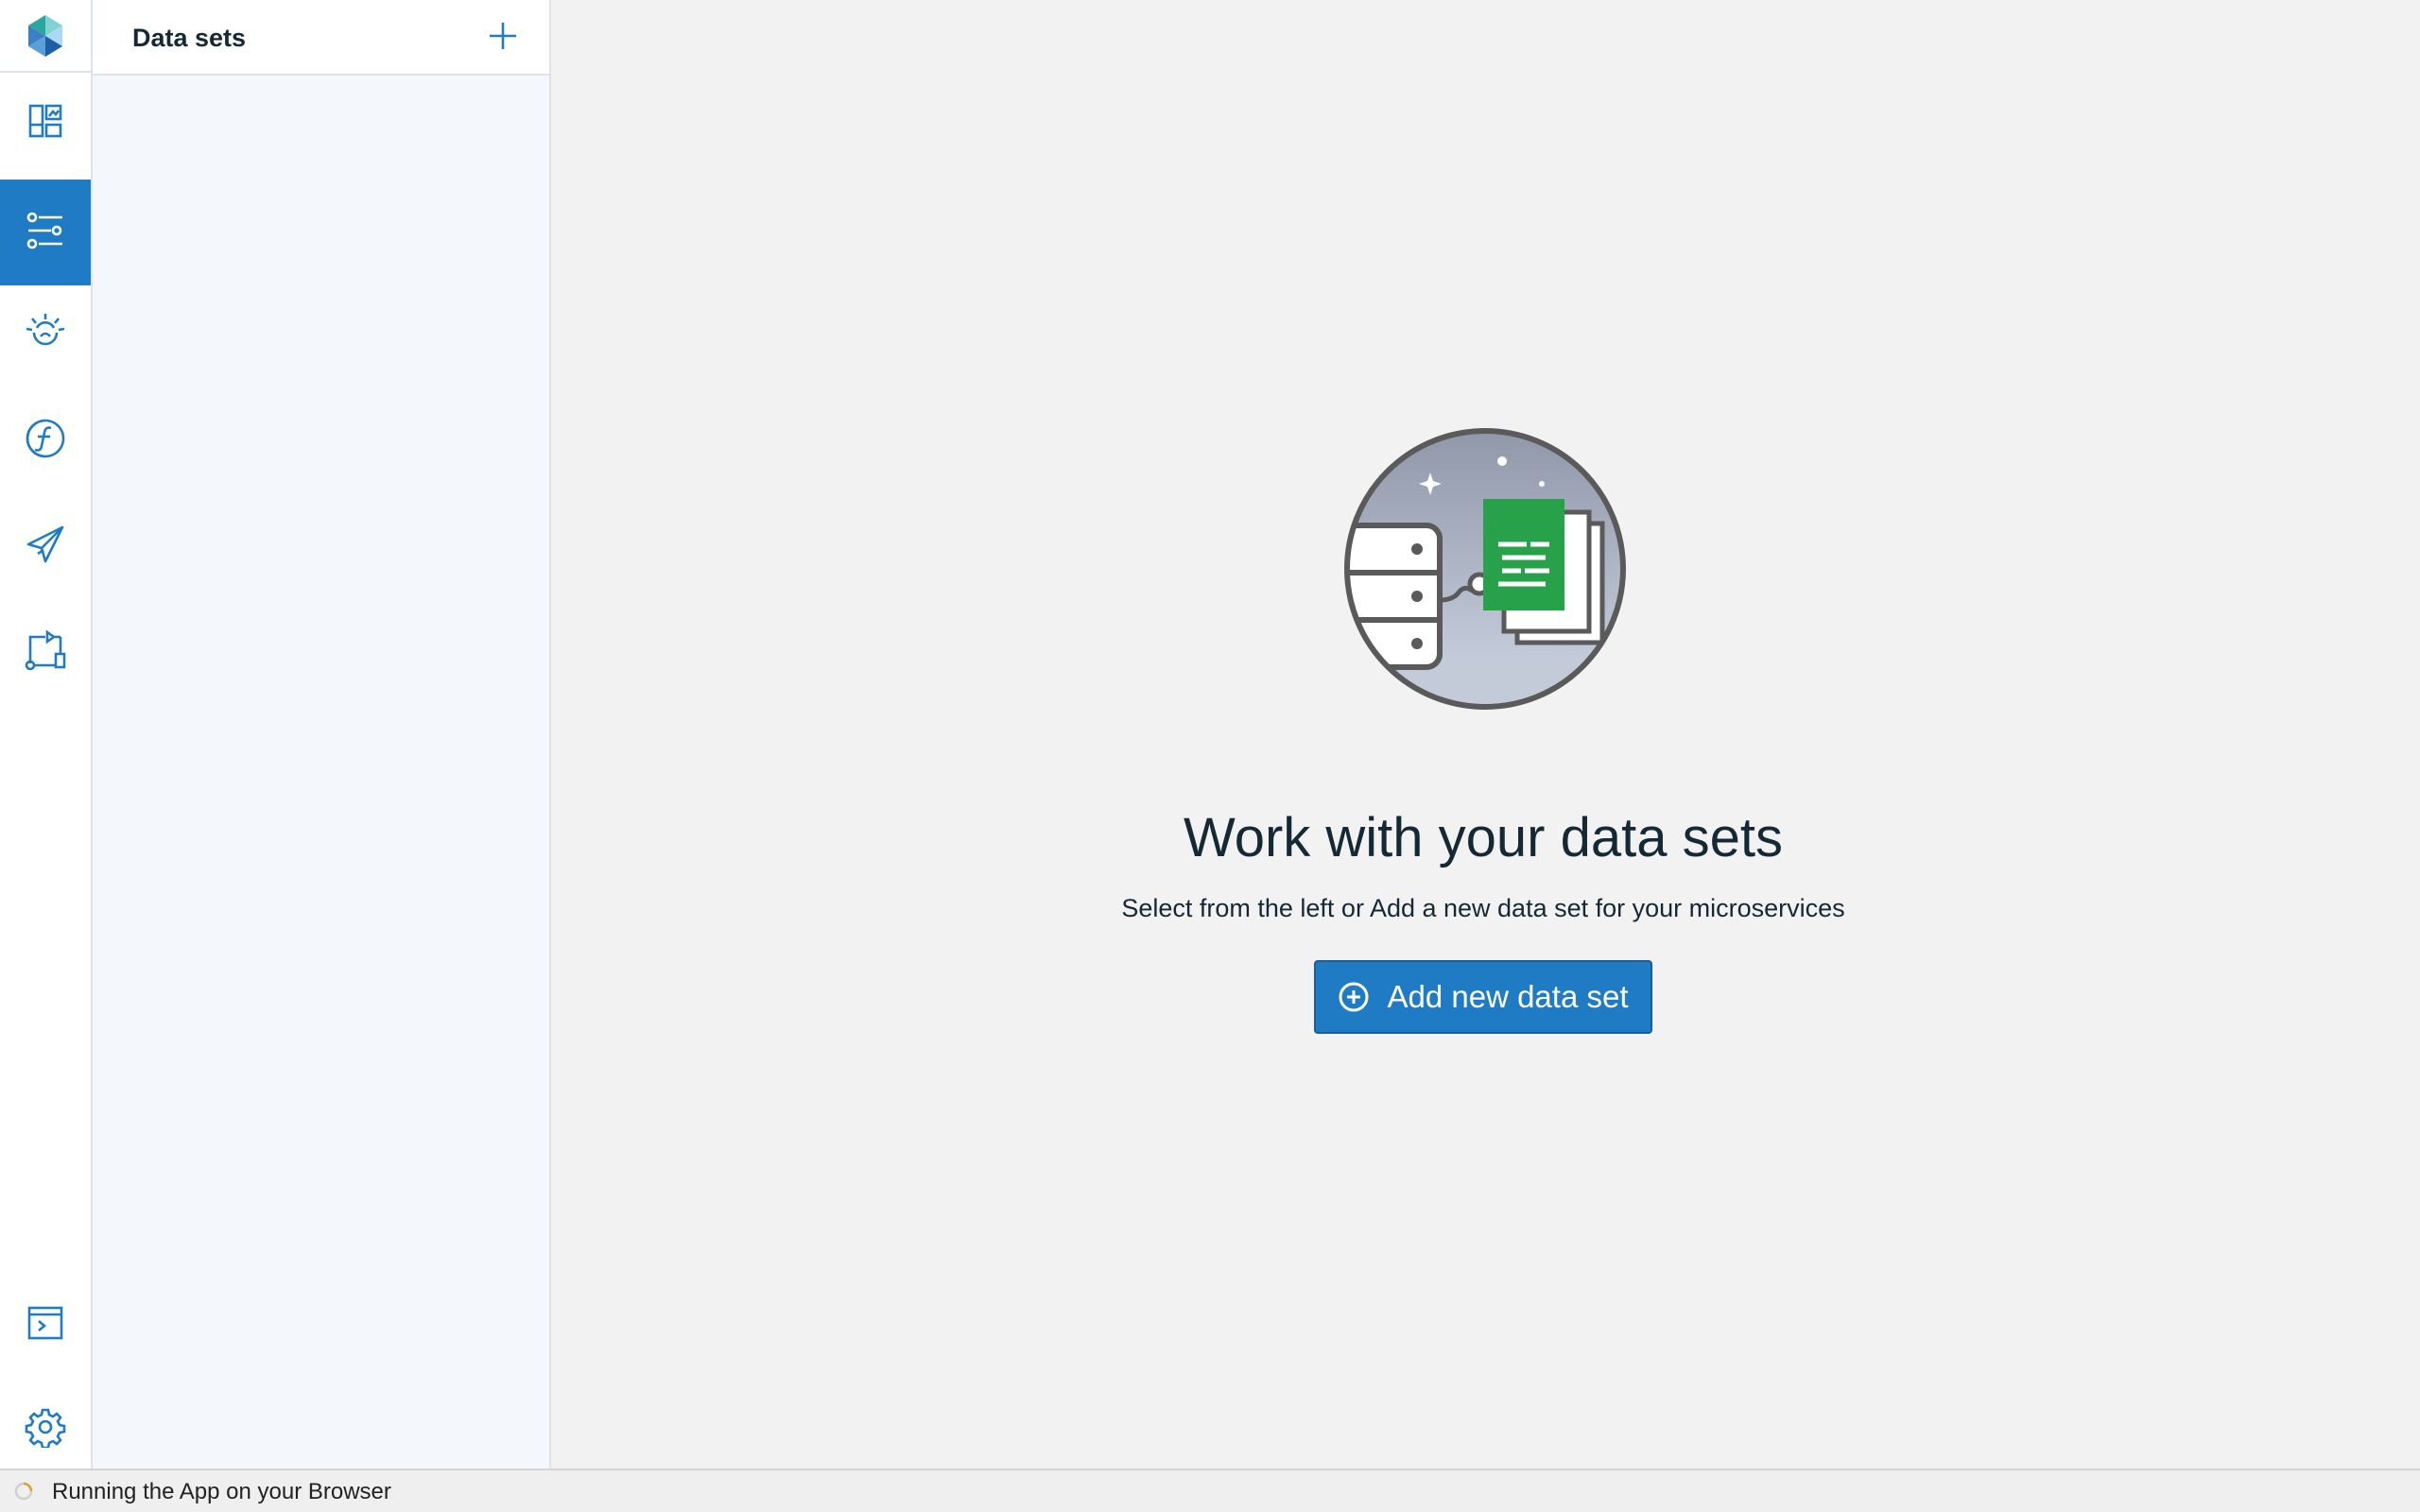 The image size is (2420, 1512). Describe the element at coordinates (45, 36) in the screenshot. I see `app-logo-icon` at that location.